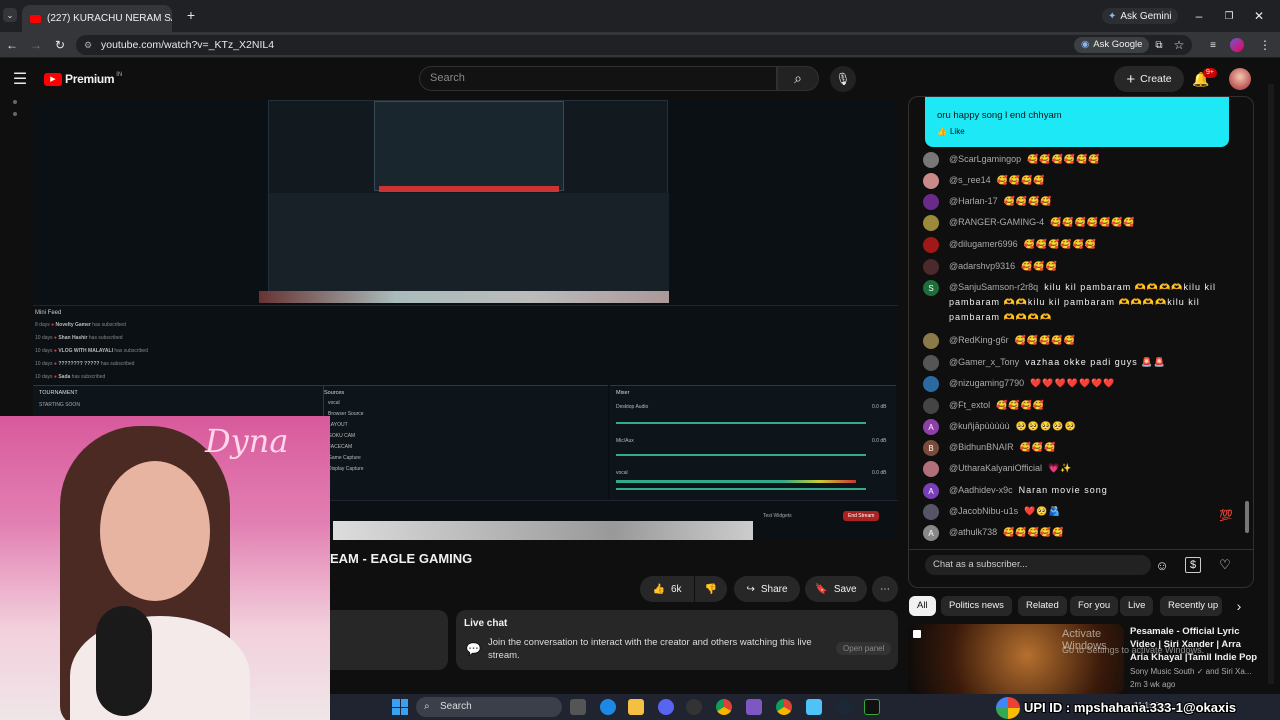 This screenshot has width=1280, height=720. Describe the element at coordinates (1112, 45) in the screenshot. I see `ask-google-button: ◉ Ask Google` at that location.